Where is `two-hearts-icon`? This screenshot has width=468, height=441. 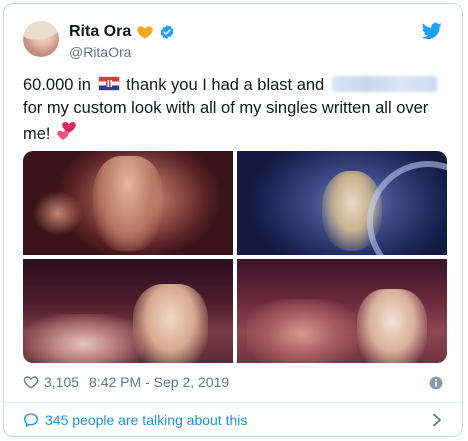 two-hearts-icon is located at coordinates (66, 131).